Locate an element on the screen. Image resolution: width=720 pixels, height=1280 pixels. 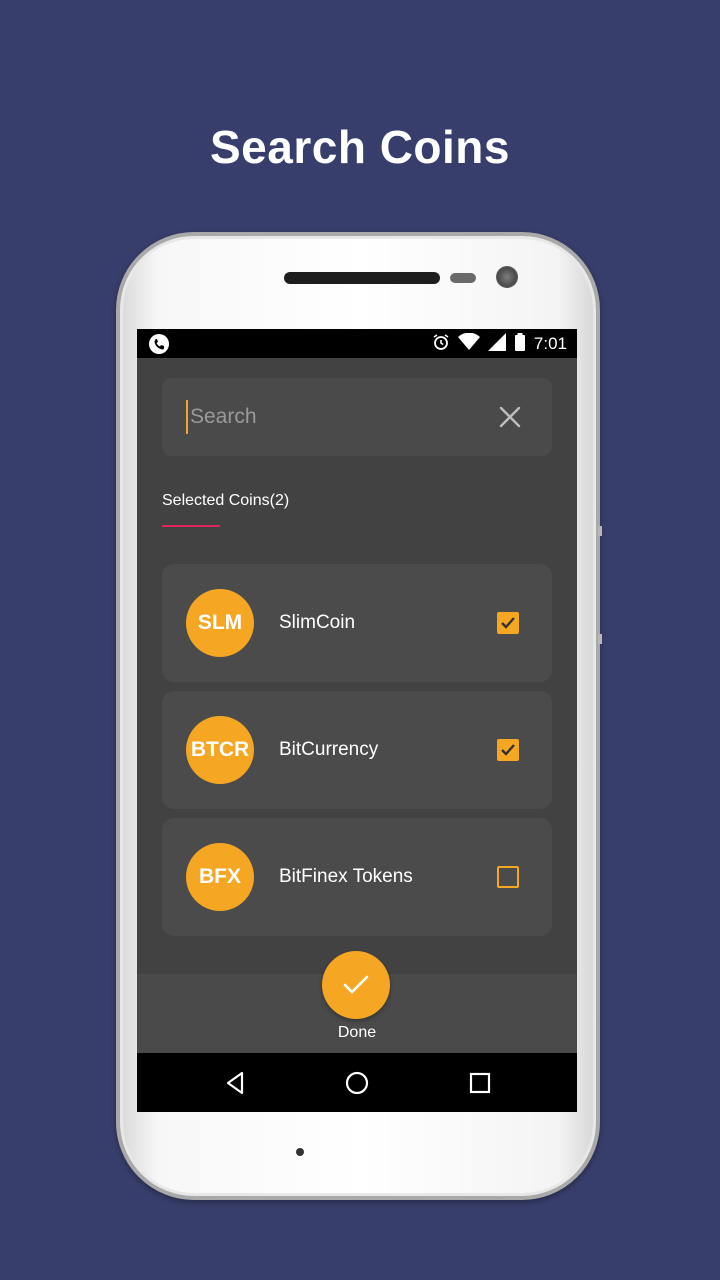
front-camera is located at coordinates (507, 277).